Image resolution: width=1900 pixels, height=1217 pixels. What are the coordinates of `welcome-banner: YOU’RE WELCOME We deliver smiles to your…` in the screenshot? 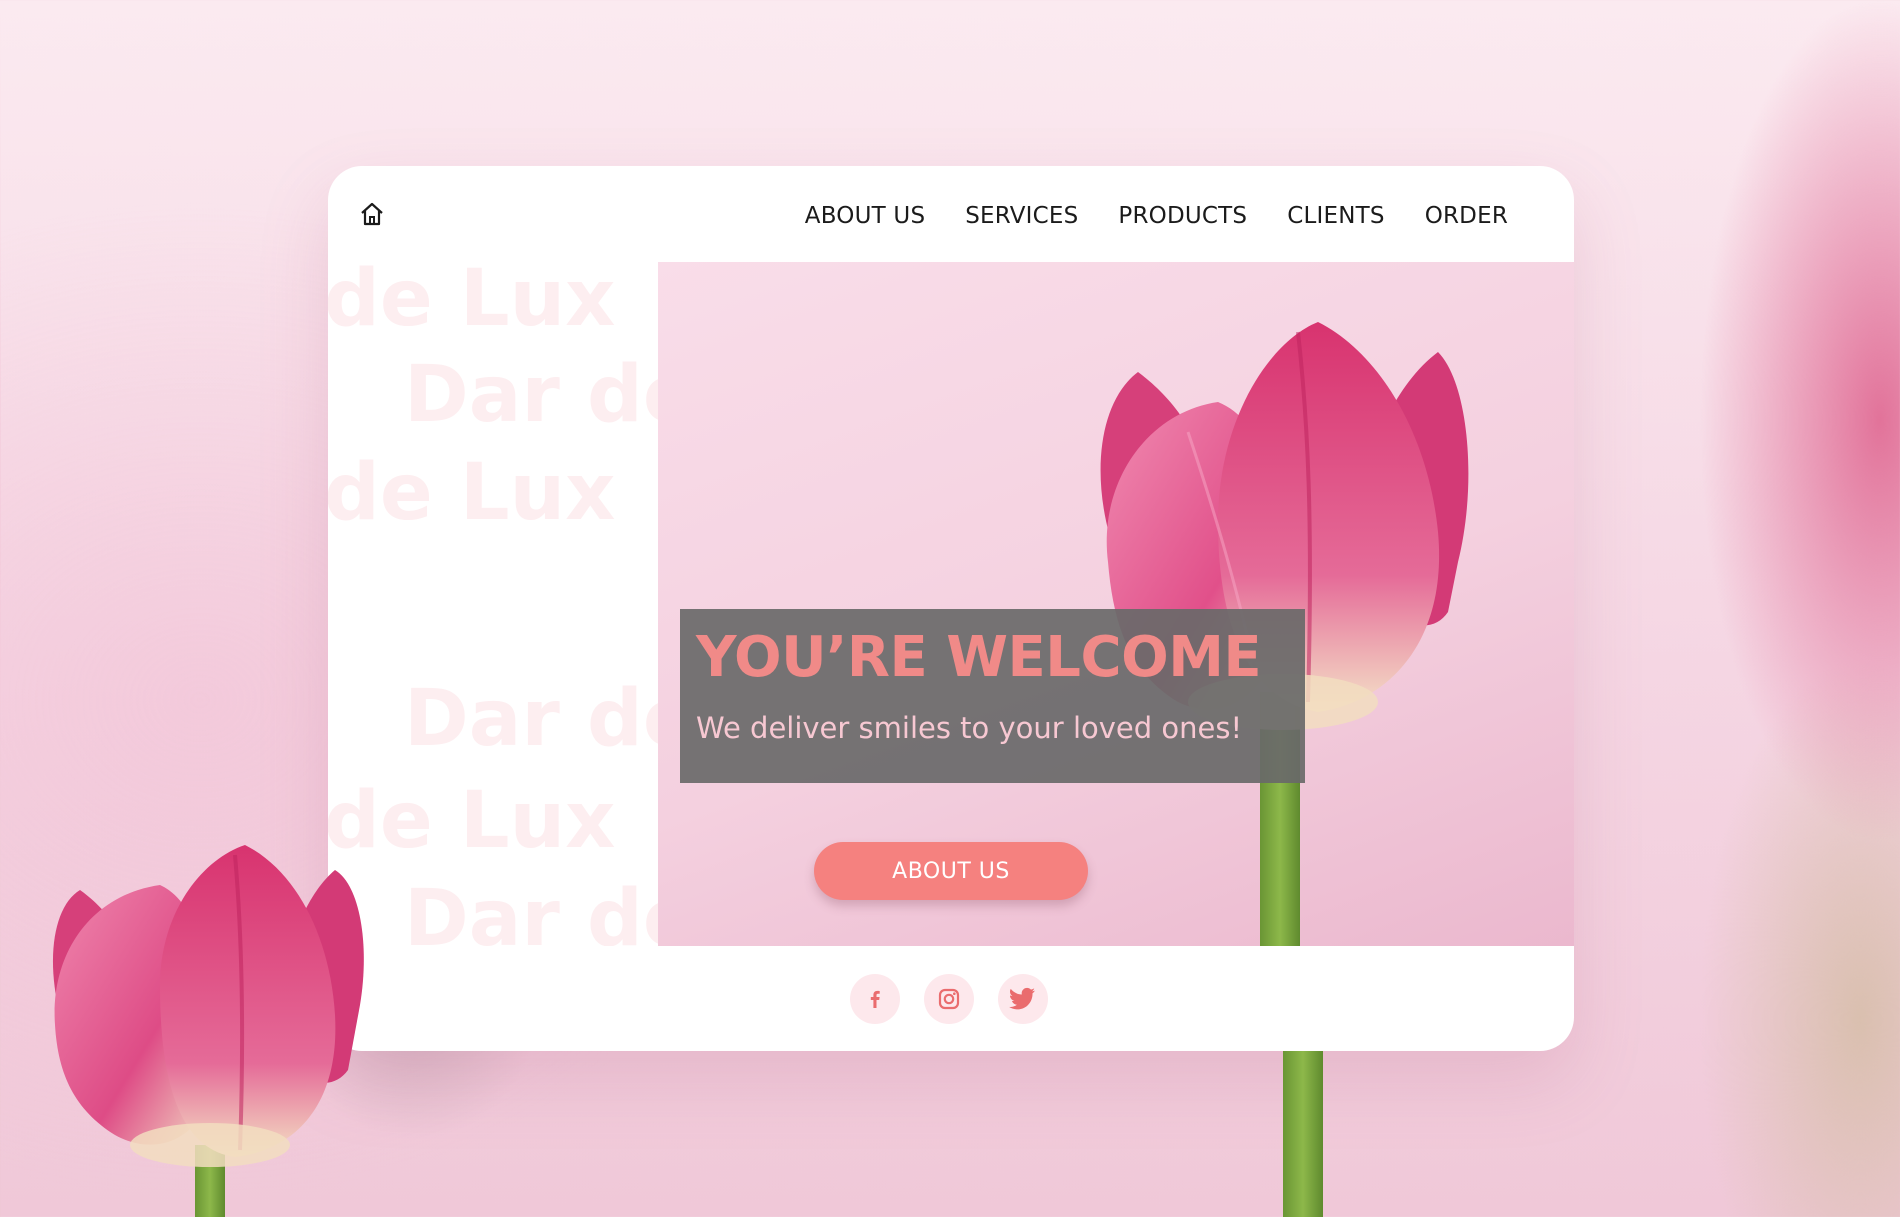 It's located at (992, 696).